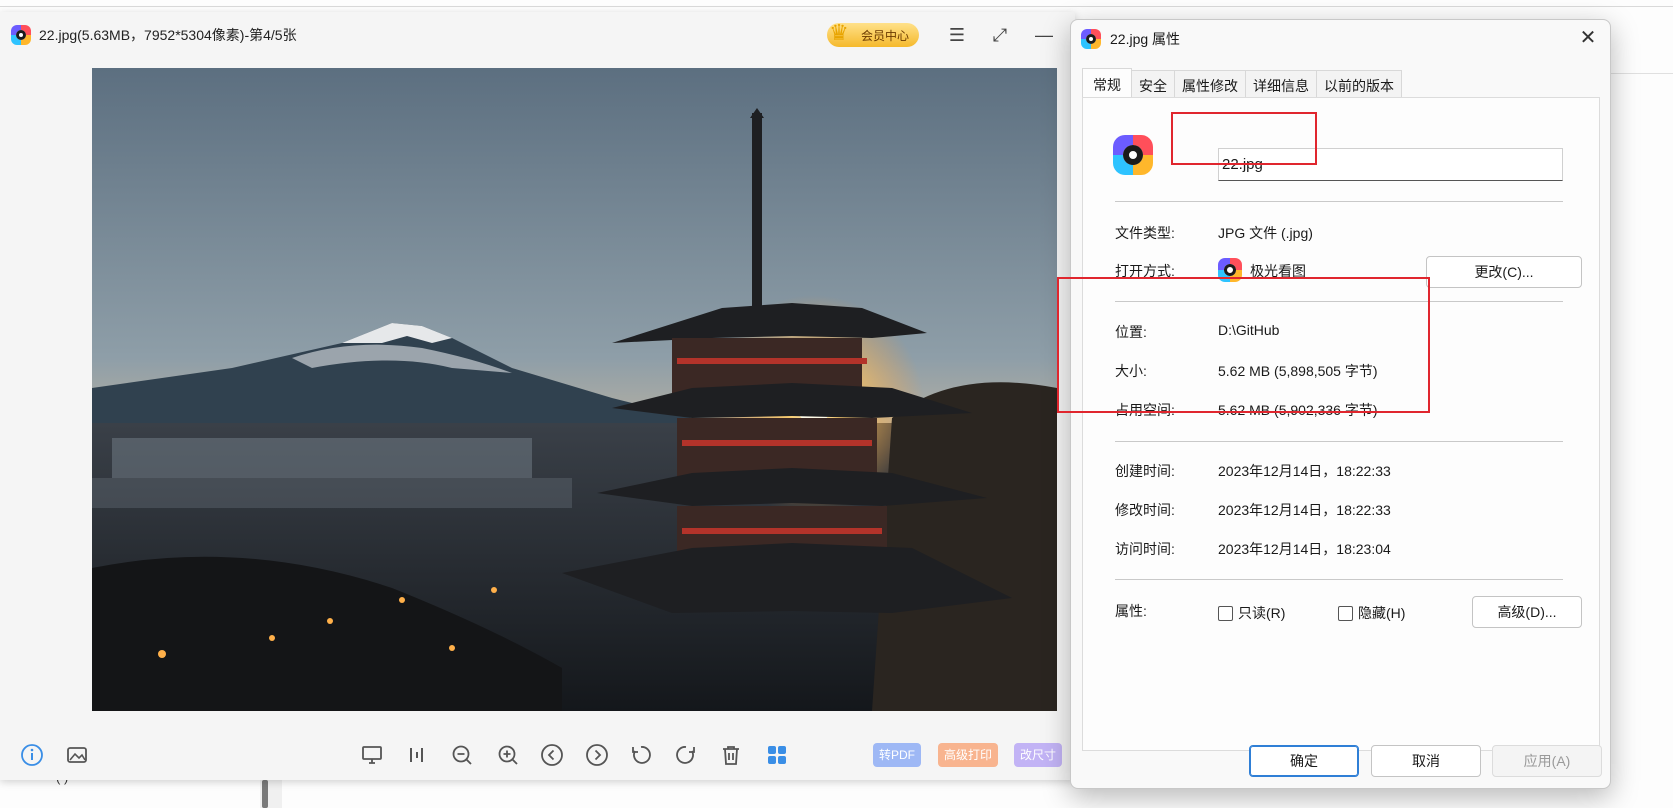 The height and width of the screenshot is (808, 1673). Describe the element at coordinates (265, 794) in the screenshot. I see `background-scrollbar-thumb` at that location.